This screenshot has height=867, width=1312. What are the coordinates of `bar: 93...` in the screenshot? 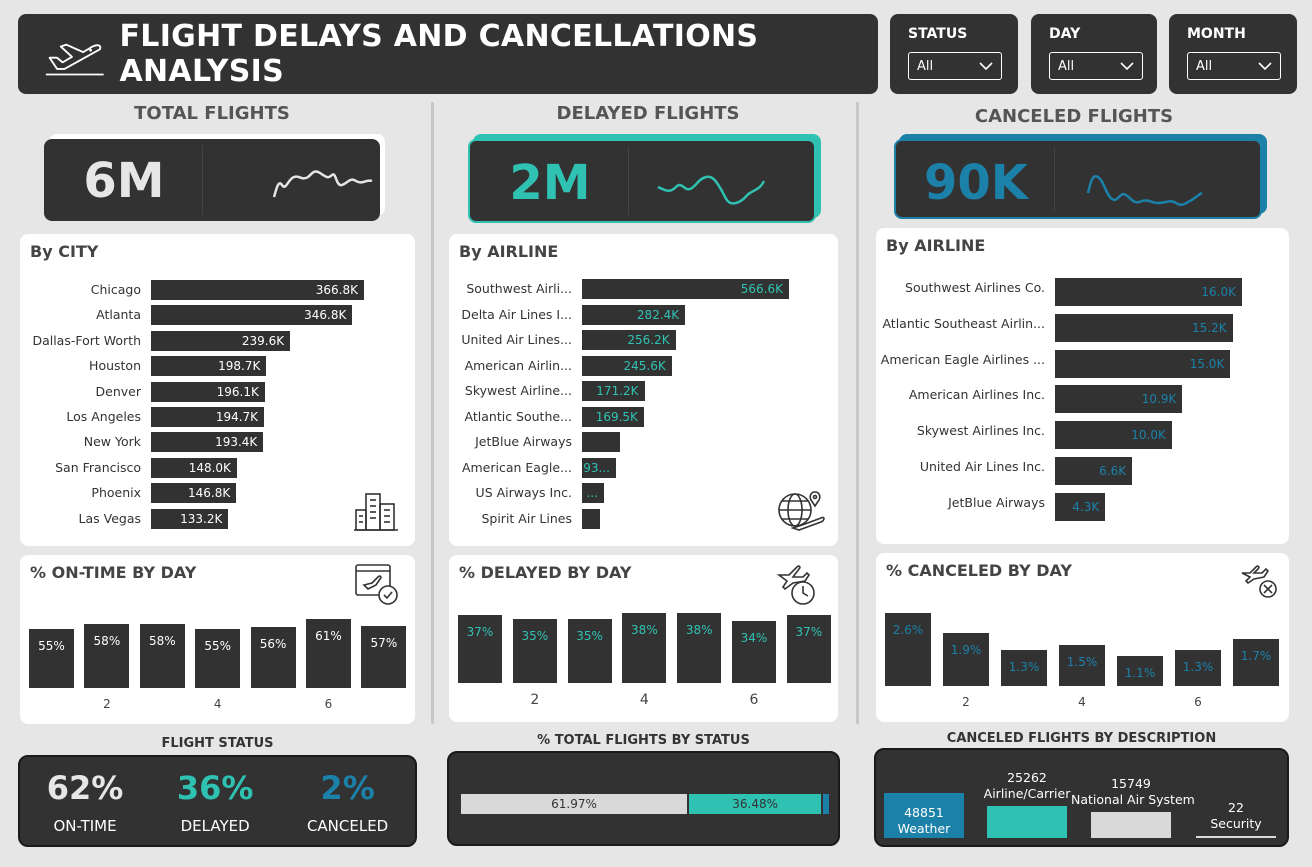 It's located at (599, 467).